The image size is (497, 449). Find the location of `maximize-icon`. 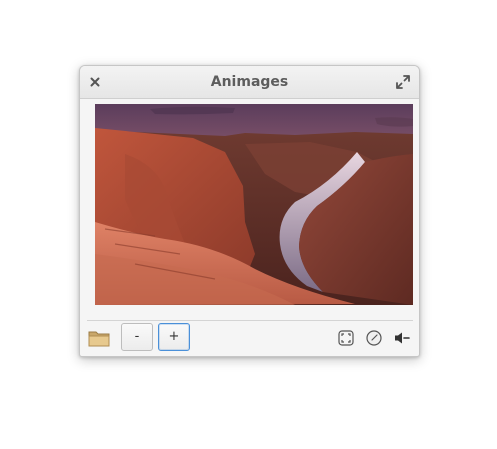

maximize-icon is located at coordinates (403, 82).